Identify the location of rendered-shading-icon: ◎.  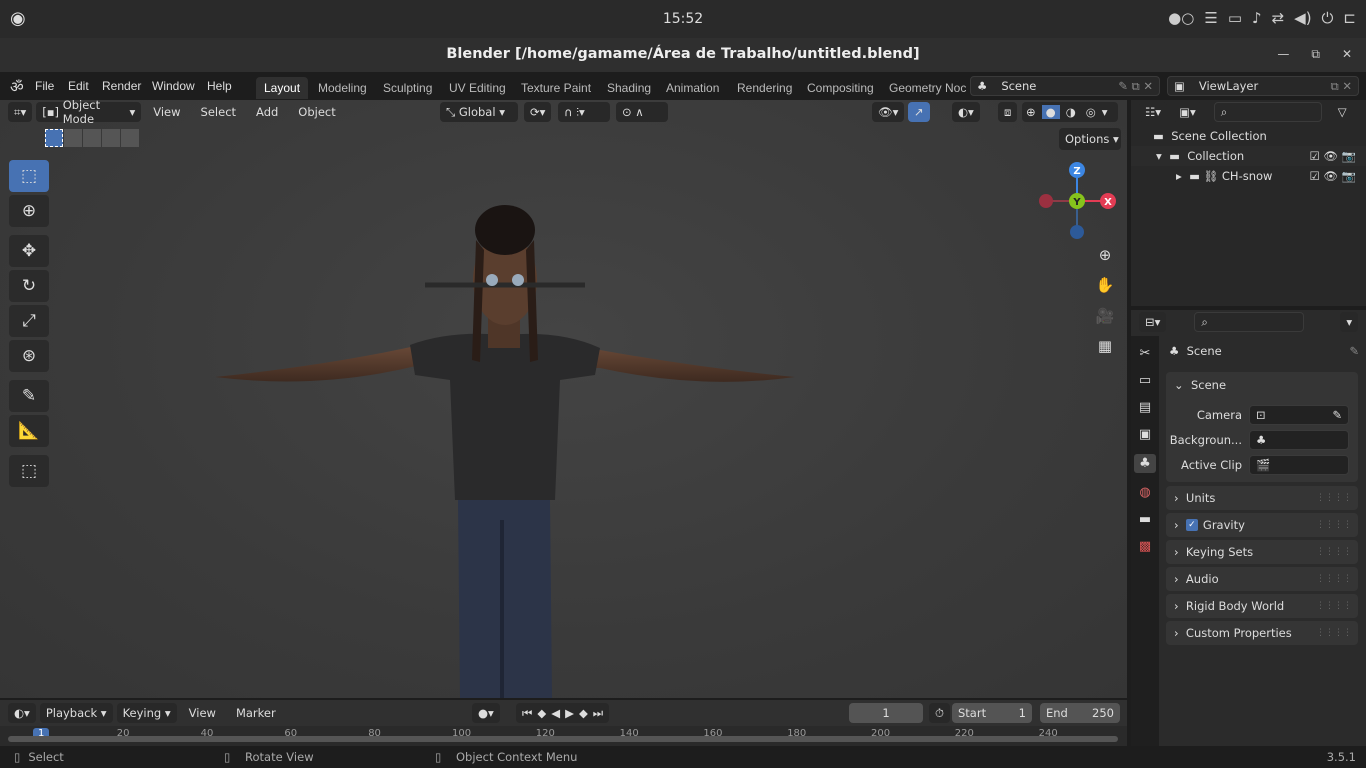
(1091, 112).